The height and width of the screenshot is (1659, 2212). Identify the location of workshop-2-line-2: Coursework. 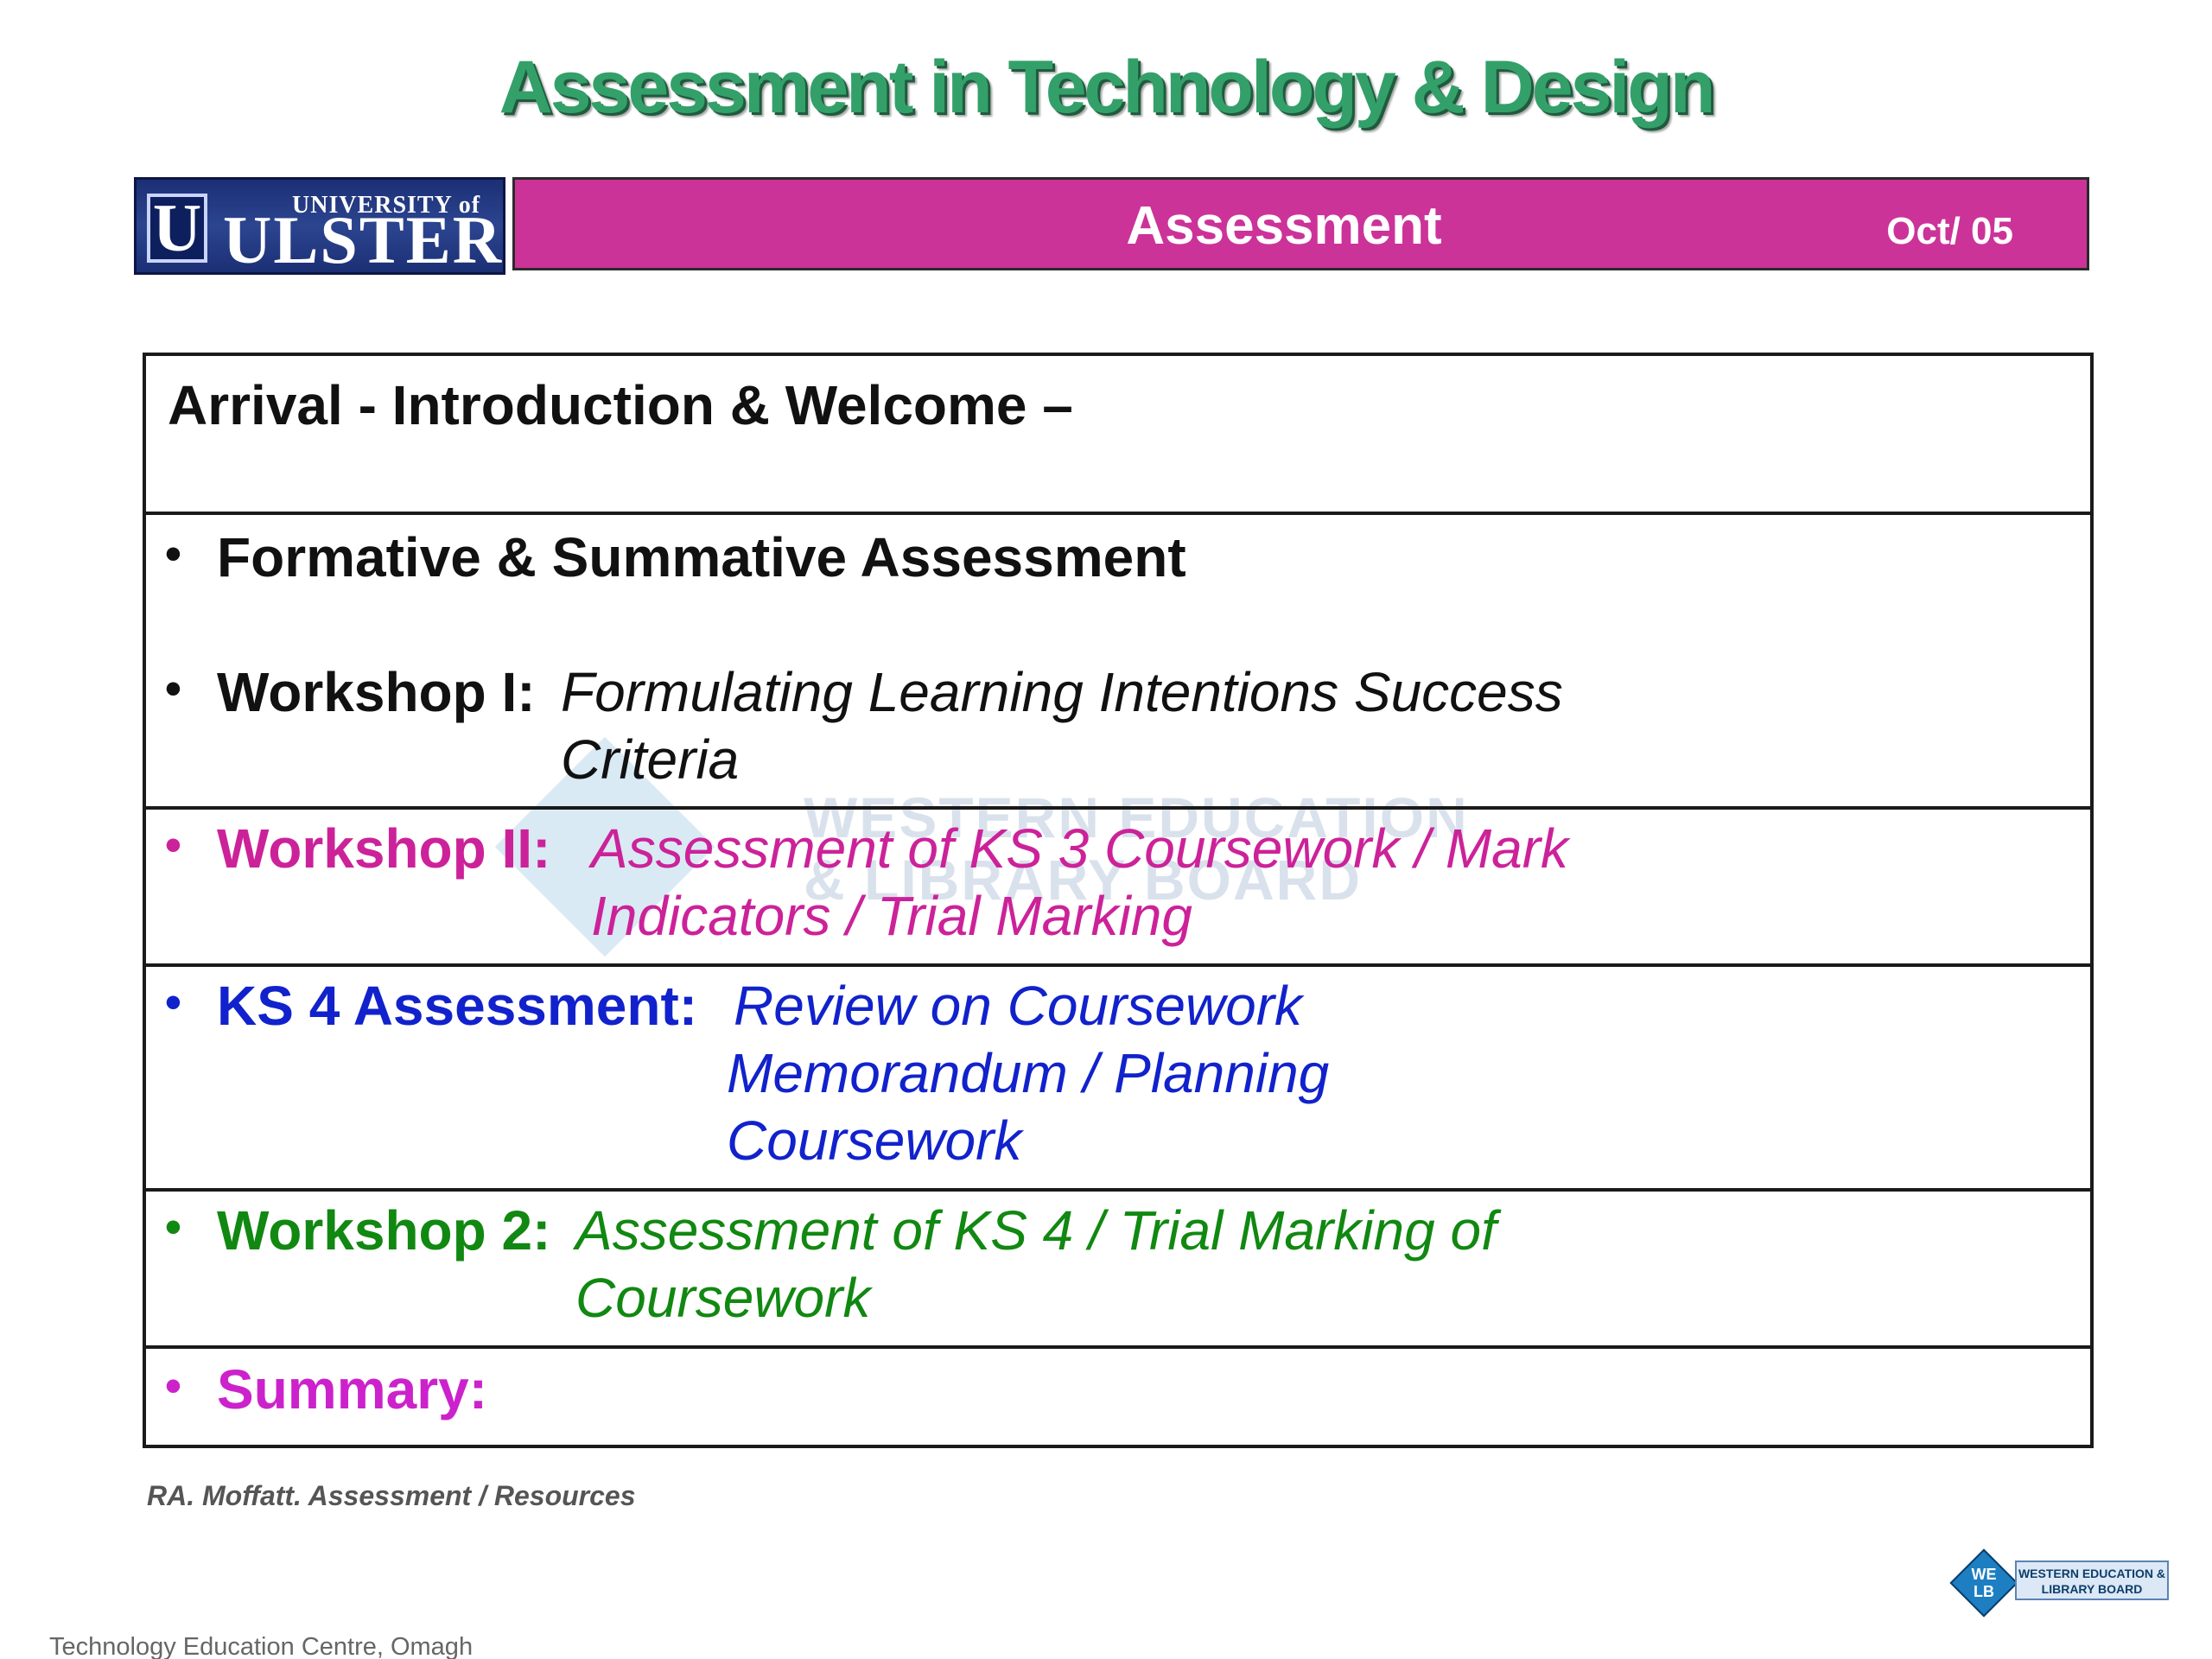
(723, 1298).